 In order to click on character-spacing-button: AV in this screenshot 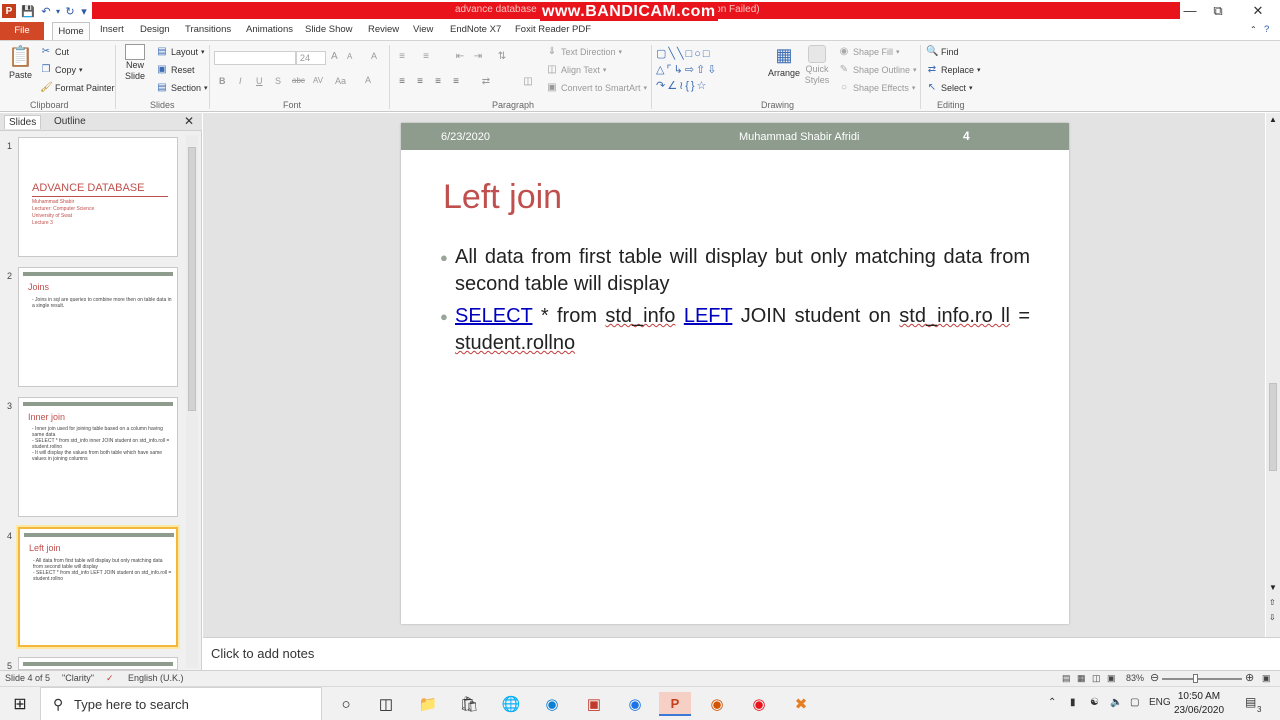, I will do `click(318, 80)`.